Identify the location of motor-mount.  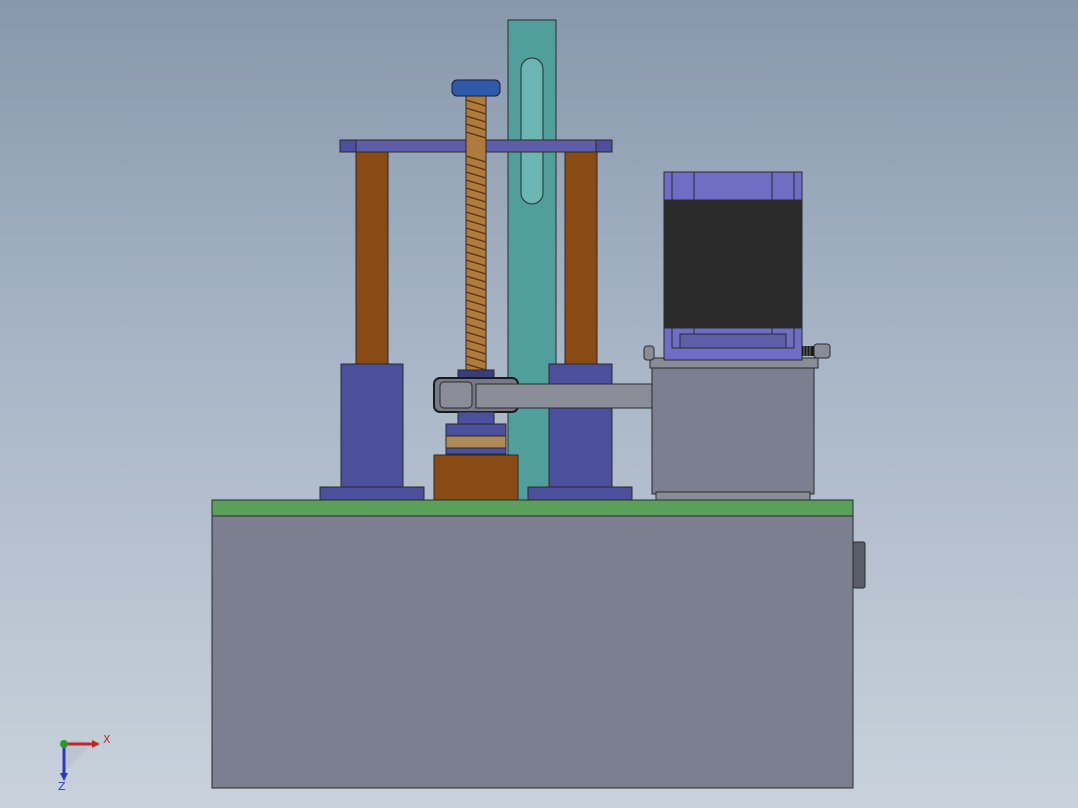
(737, 422).